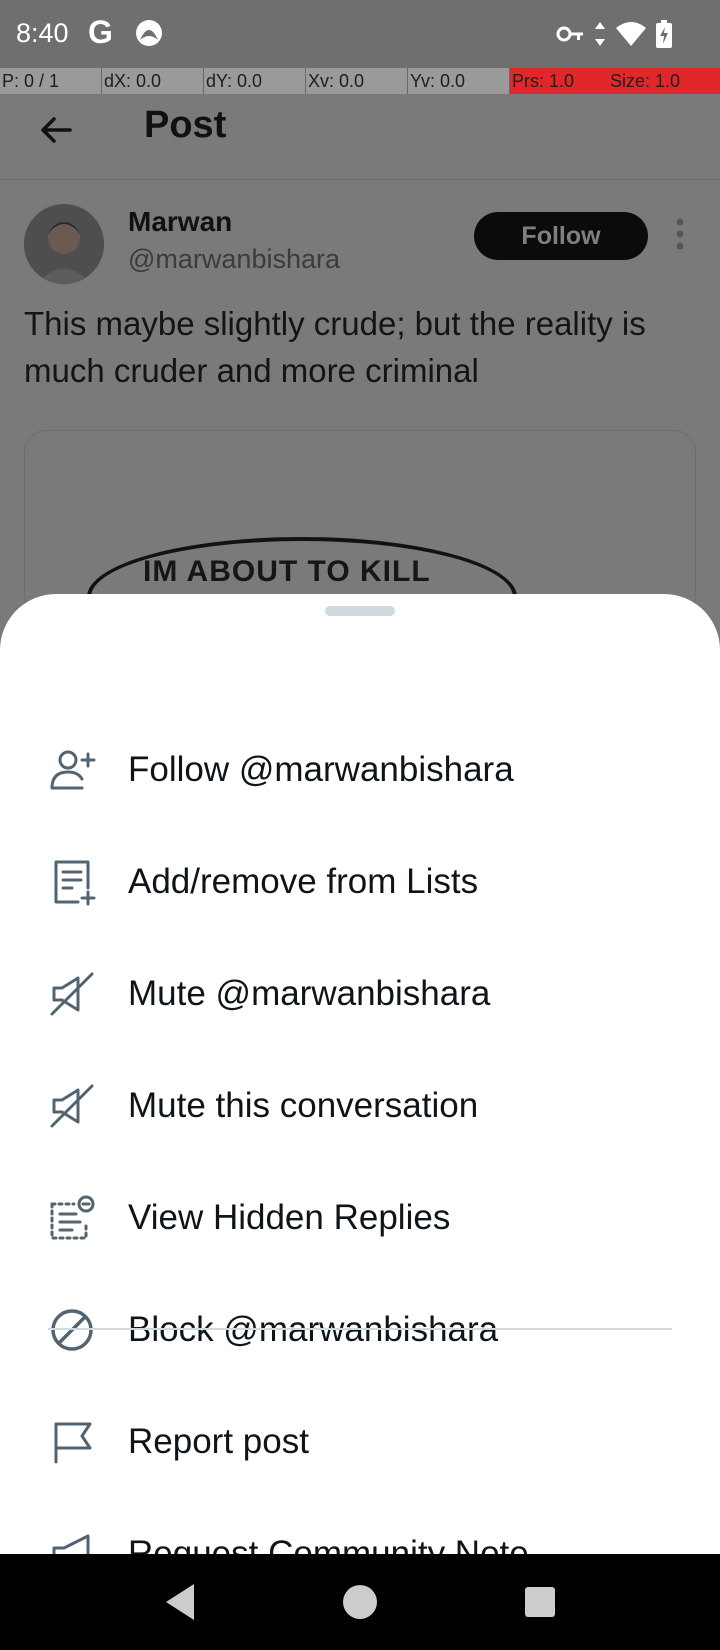 Image resolution: width=720 pixels, height=1650 pixels. What do you see at coordinates (218, 1441) in the screenshot?
I see `menu-item-label: Report post` at bounding box center [218, 1441].